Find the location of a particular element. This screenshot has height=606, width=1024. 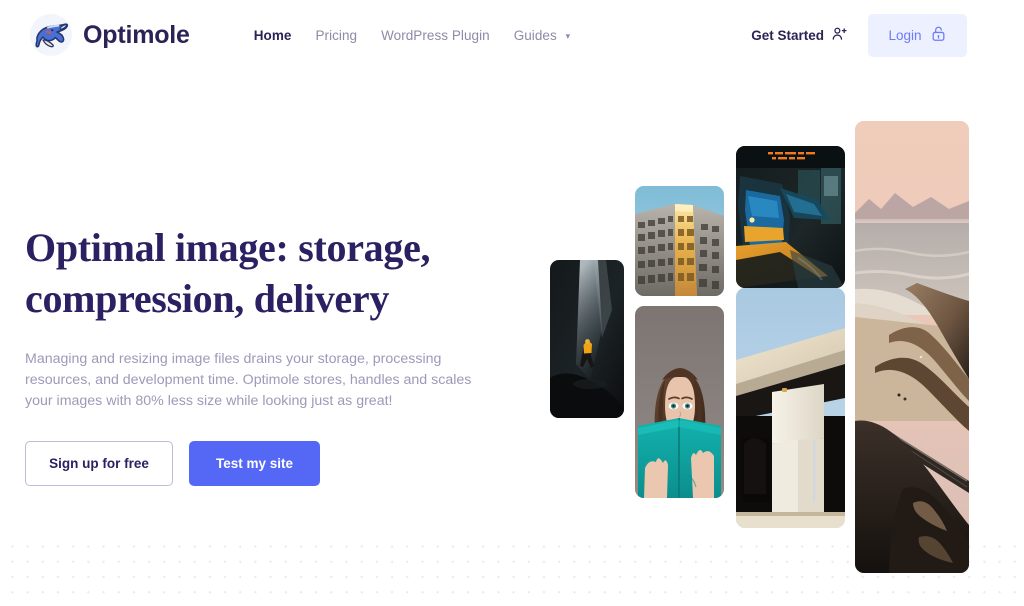

nav-item-home: Home is located at coordinates (273, 35).